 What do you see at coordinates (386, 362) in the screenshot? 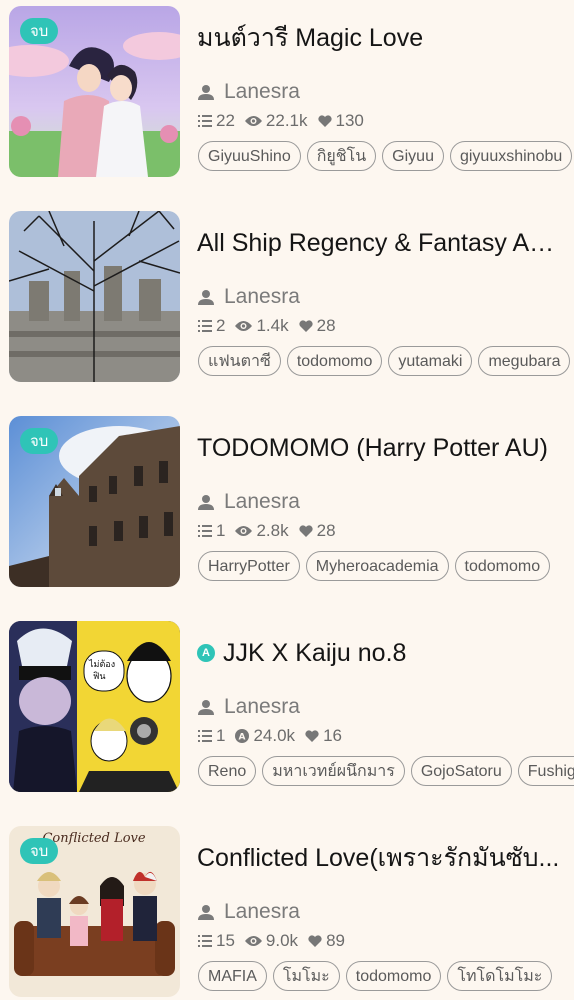
I see `tags-row: แฟนตาซี todomomo yutamaki megubara` at bounding box center [386, 362].